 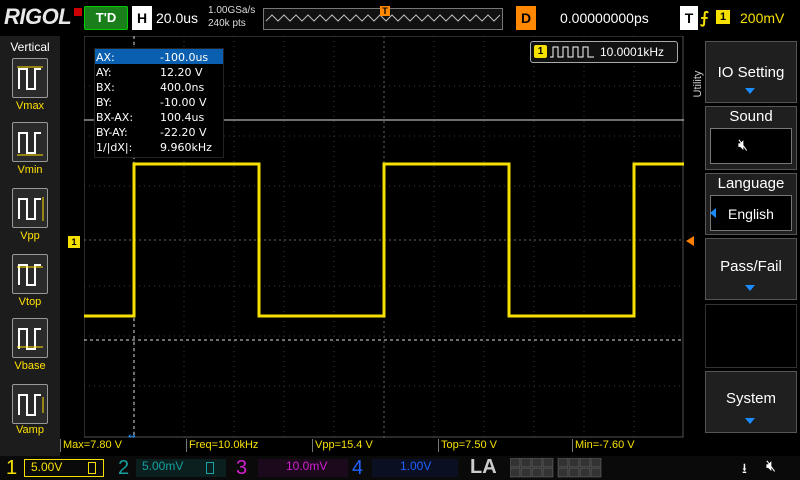 I want to click on run-status-badge: T'D, so click(x=106, y=18).